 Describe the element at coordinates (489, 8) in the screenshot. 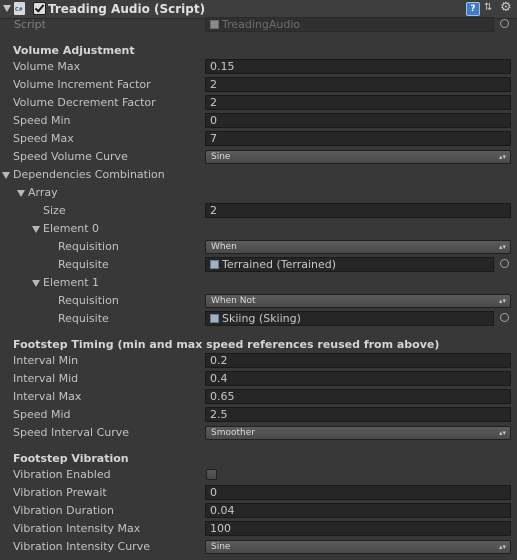

I see `preset-icon: ⇅` at that location.